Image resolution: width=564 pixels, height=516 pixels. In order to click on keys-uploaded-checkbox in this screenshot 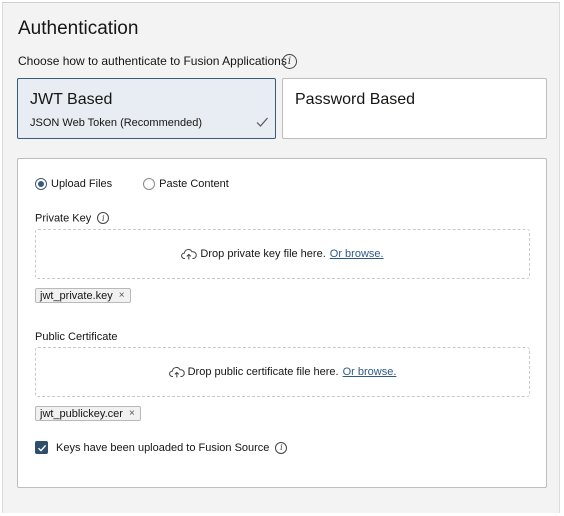, I will do `click(41, 447)`.